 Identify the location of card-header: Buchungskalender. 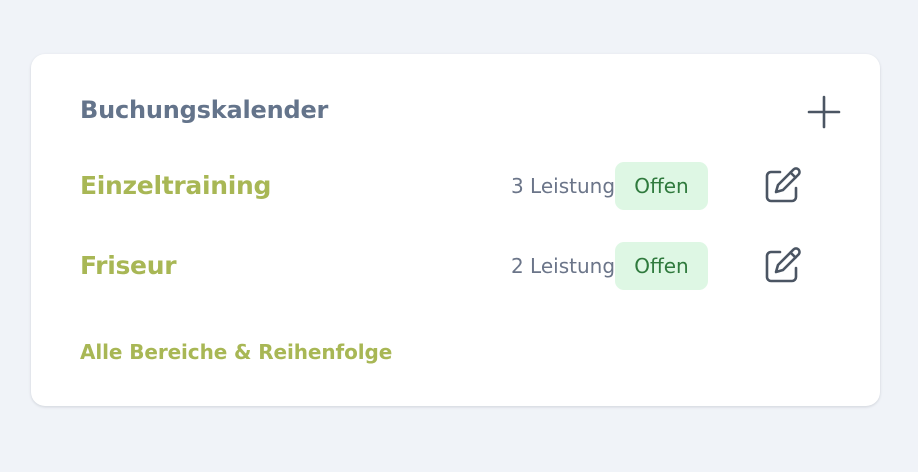
(460, 112).